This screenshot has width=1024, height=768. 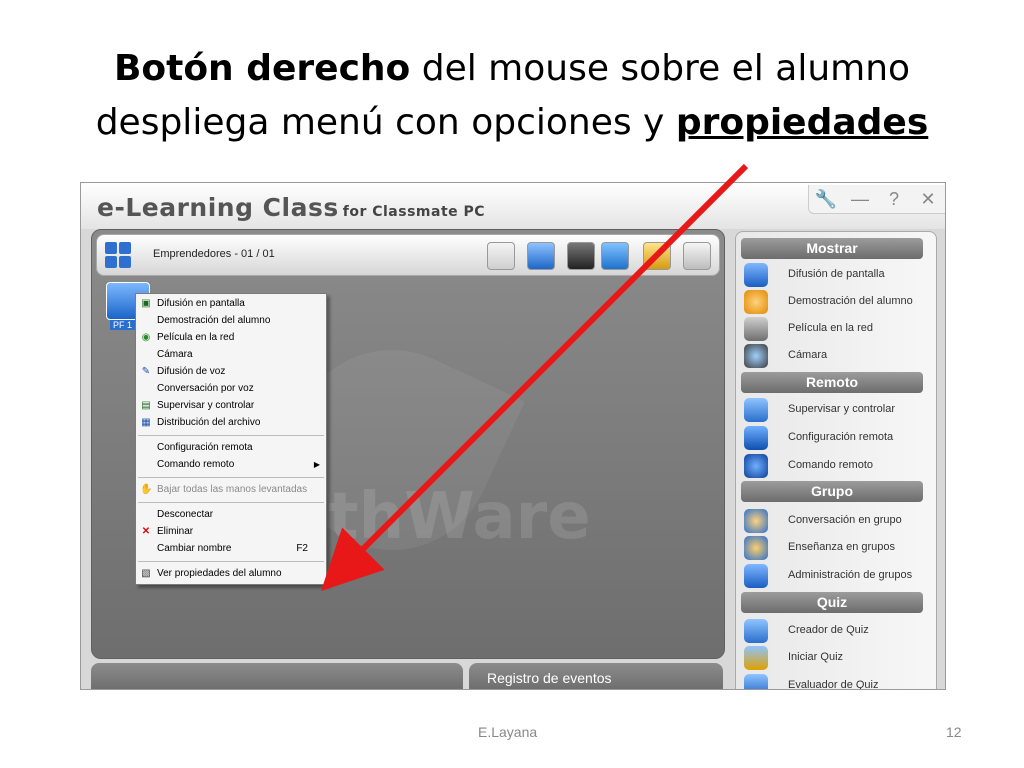 I want to click on app-brand: e-Learning Class for Classmate PC, so click(x=291, y=207).